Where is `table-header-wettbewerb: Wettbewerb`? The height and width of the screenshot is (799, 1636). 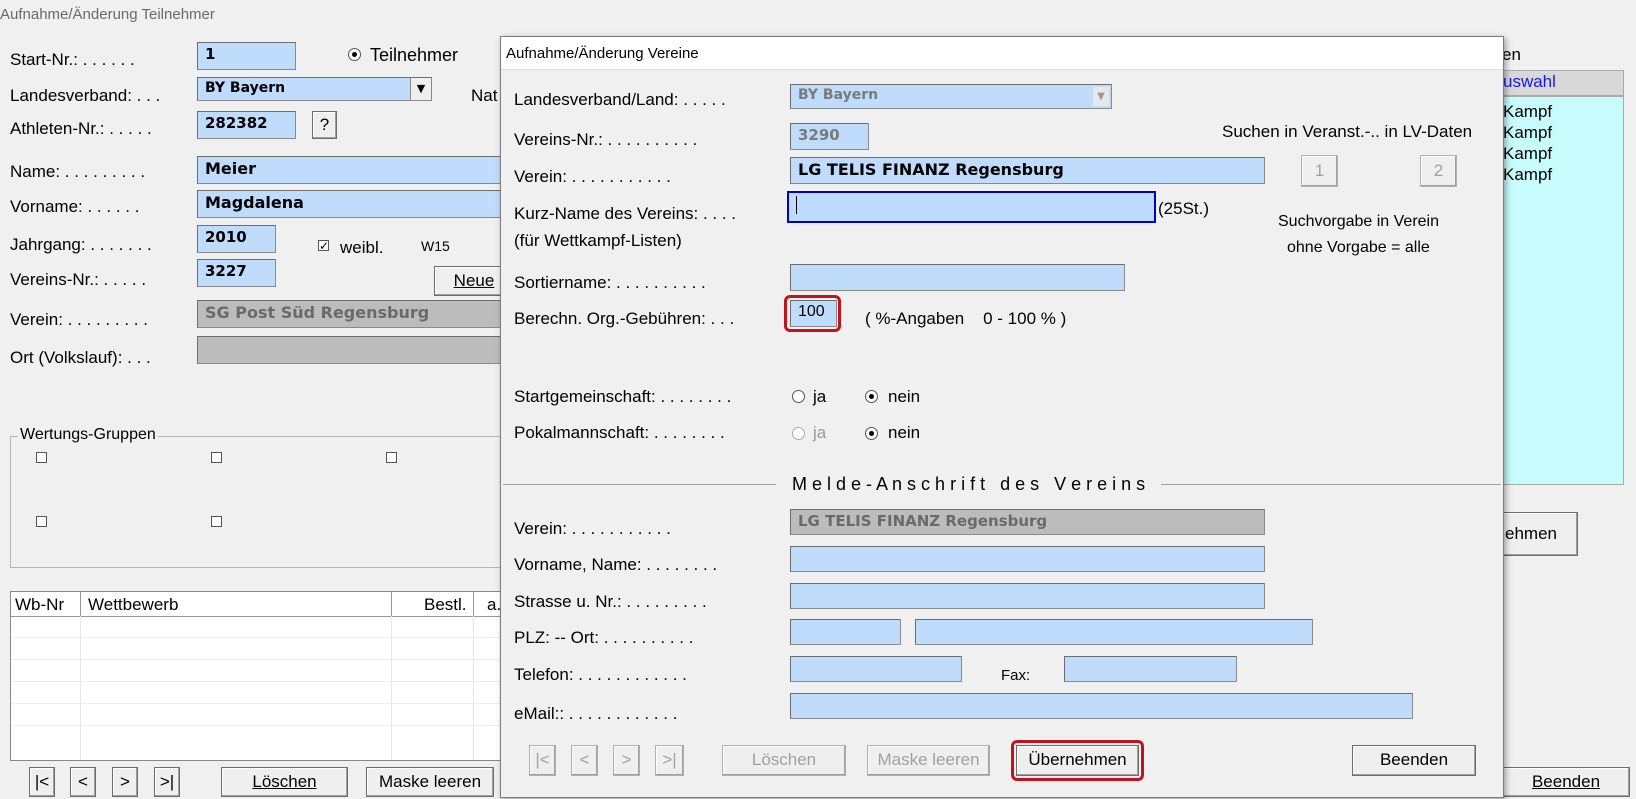
table-header-wettbewerb: Wettbewerb is located at coordinates (133, 605).